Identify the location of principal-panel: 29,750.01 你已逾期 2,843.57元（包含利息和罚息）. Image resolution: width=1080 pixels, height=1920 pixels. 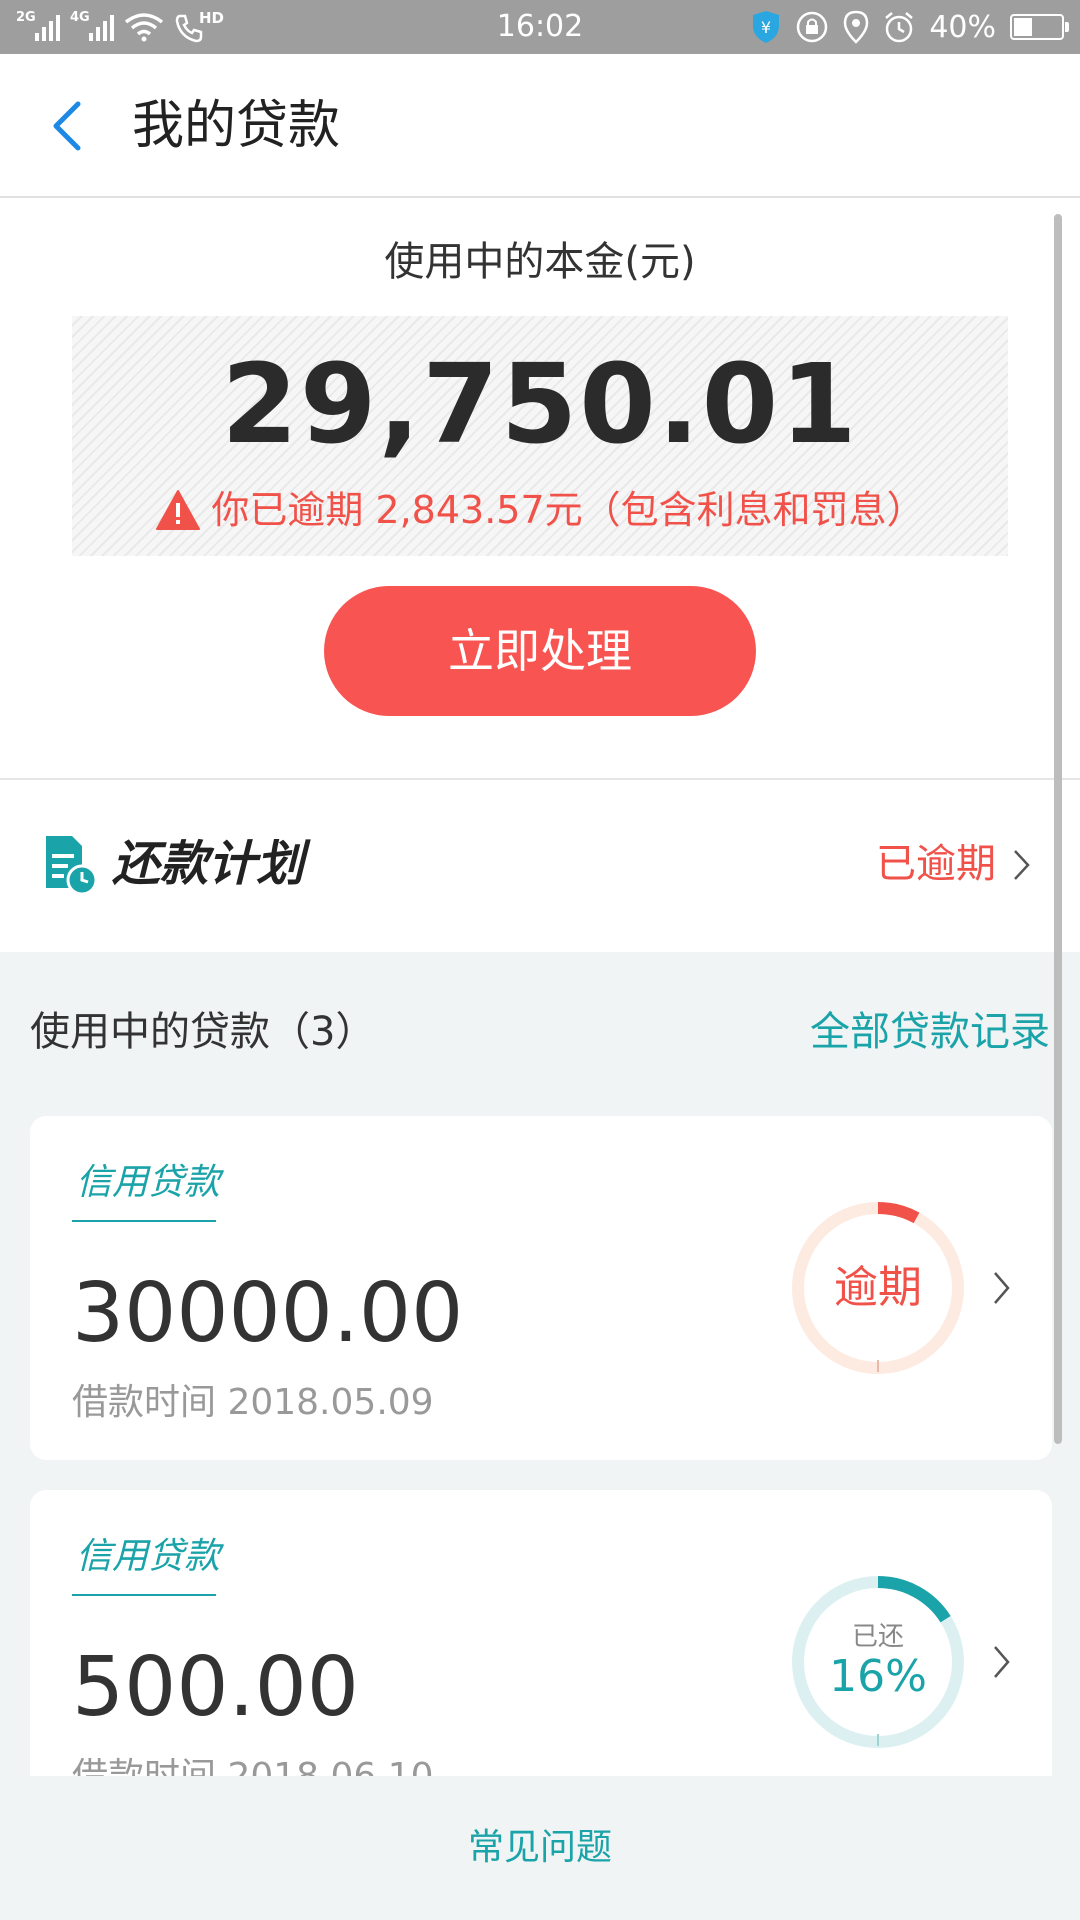
(540, 436).